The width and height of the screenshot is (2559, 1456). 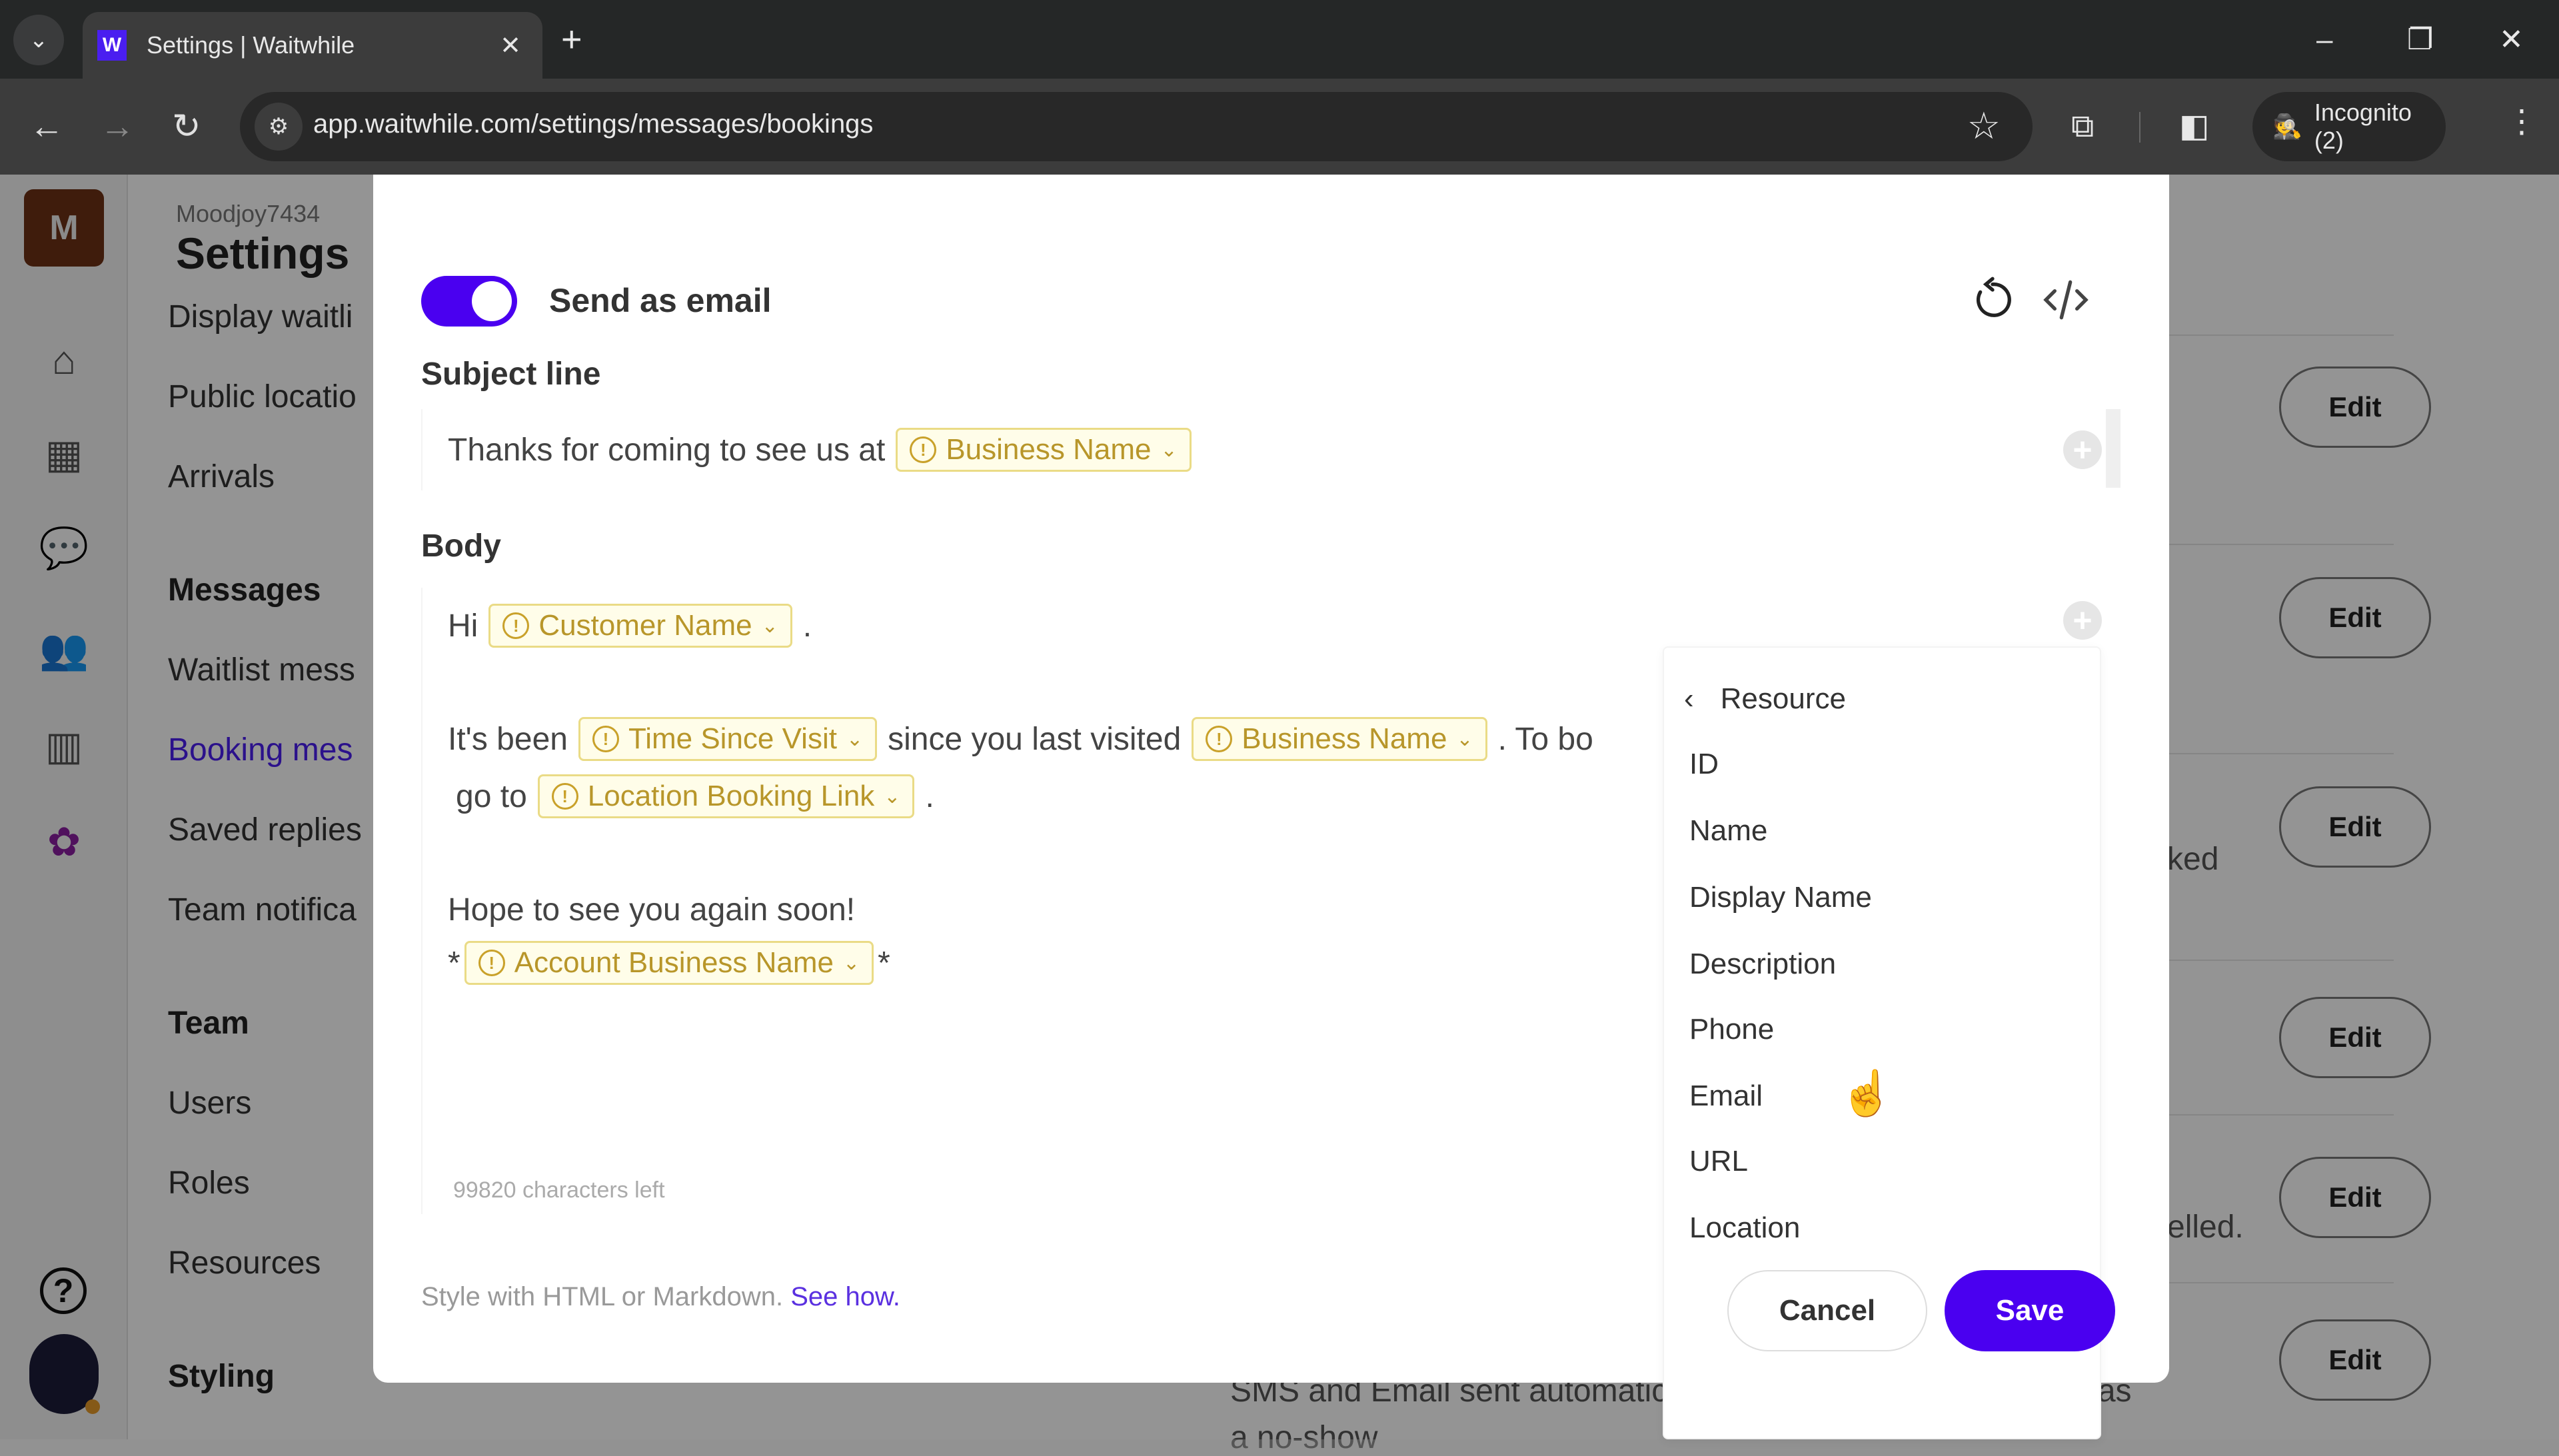 What do you see at coordinates (117, 126) in the screenshot?
I see `forward-arrow-icon: →` at bounding box center [117, 126].